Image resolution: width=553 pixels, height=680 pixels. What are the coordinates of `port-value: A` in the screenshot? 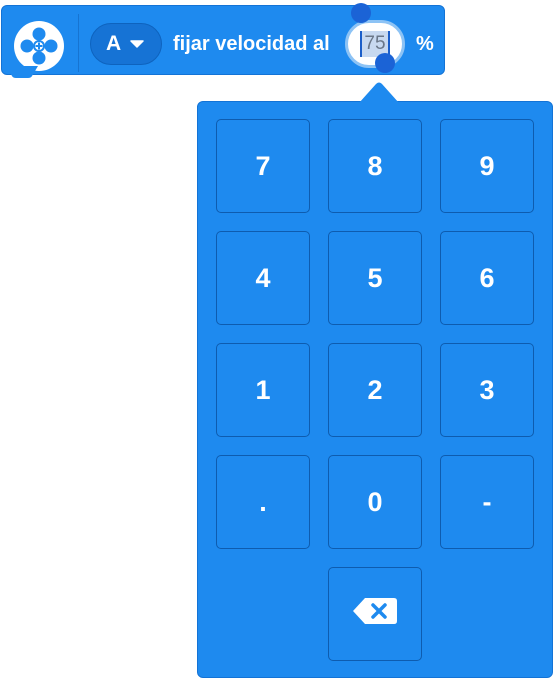 It's located at (114, 43).